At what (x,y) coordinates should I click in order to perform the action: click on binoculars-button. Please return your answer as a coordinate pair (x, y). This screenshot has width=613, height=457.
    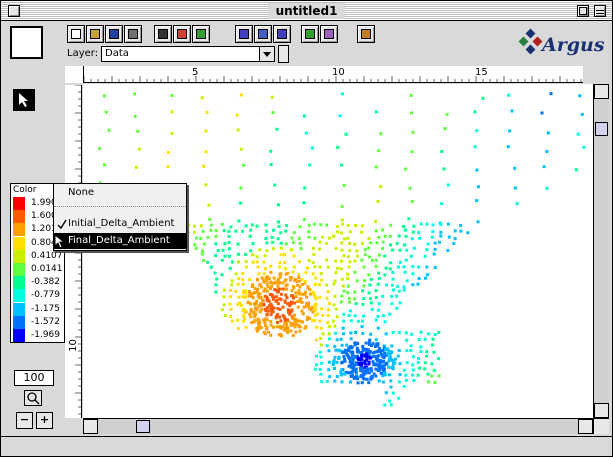
    Looking at the image, I should click on (163, 34).